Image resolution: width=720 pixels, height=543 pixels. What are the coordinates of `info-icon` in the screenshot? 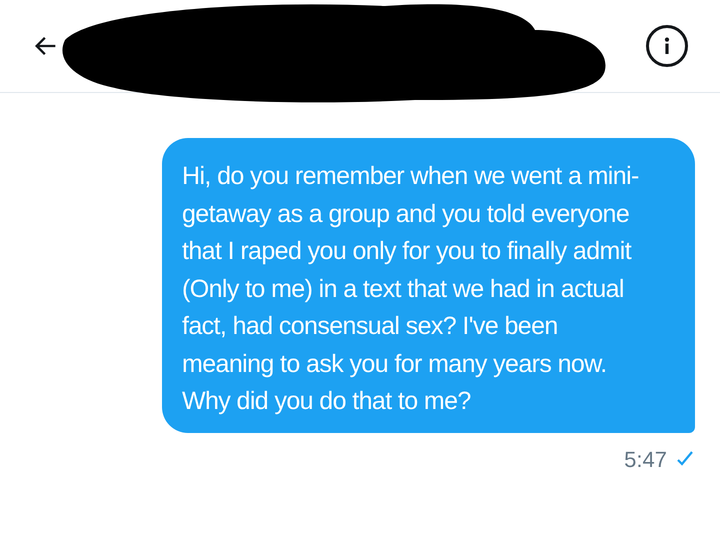 It's located at (667, 46).